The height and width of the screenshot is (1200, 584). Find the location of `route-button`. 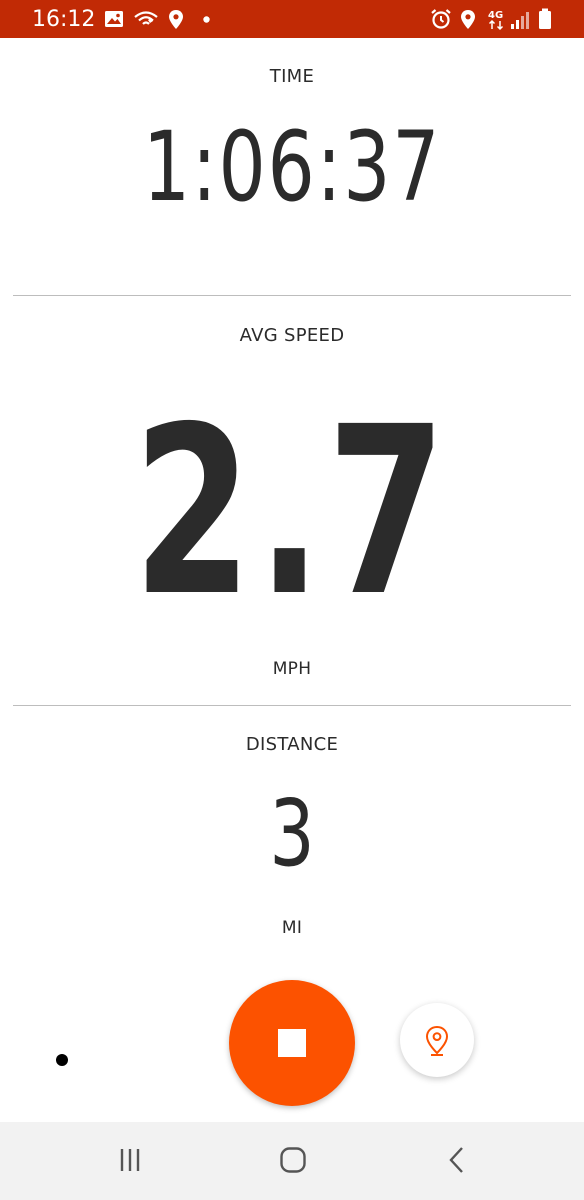

route-button is located at coordinates (437, 1040).